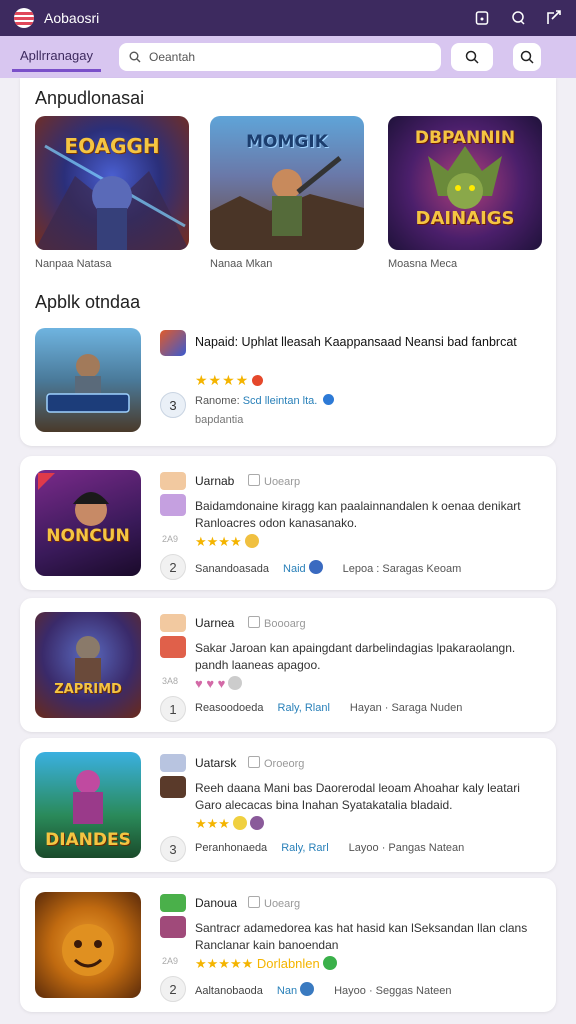 Image resolution: width=576 pixels, height=1024 pixels. Describe the element at coordinates (88, 523) in the screenshot. I see `game-thumbnail: NONCUN` at that location.